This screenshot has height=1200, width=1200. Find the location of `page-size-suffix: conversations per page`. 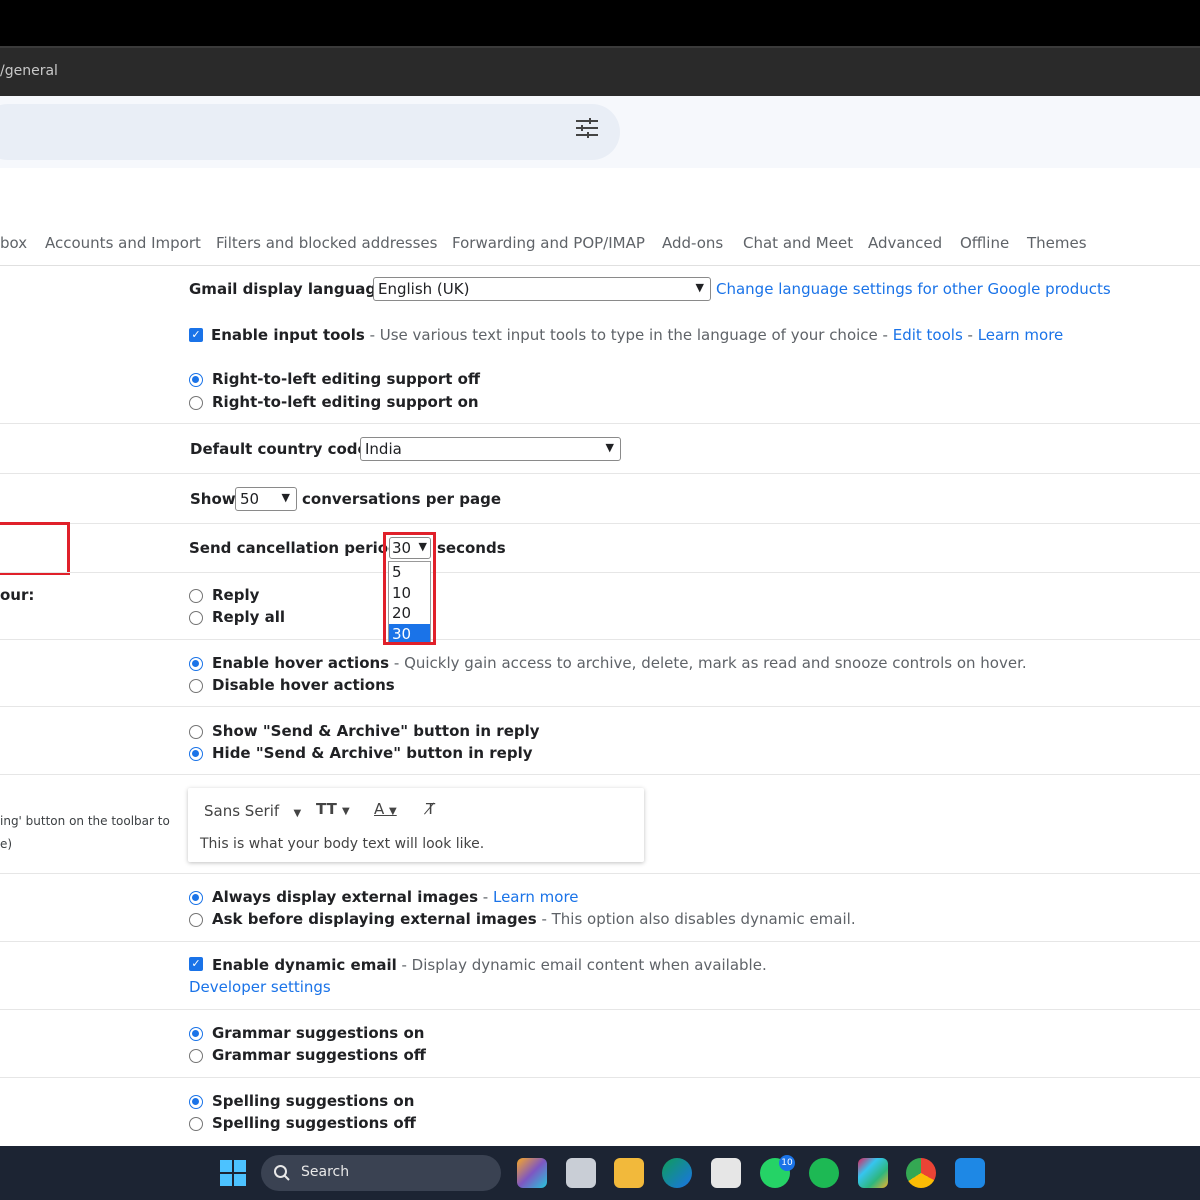

page-size-suffix: conversations per page is located at coordinates (402, 499).